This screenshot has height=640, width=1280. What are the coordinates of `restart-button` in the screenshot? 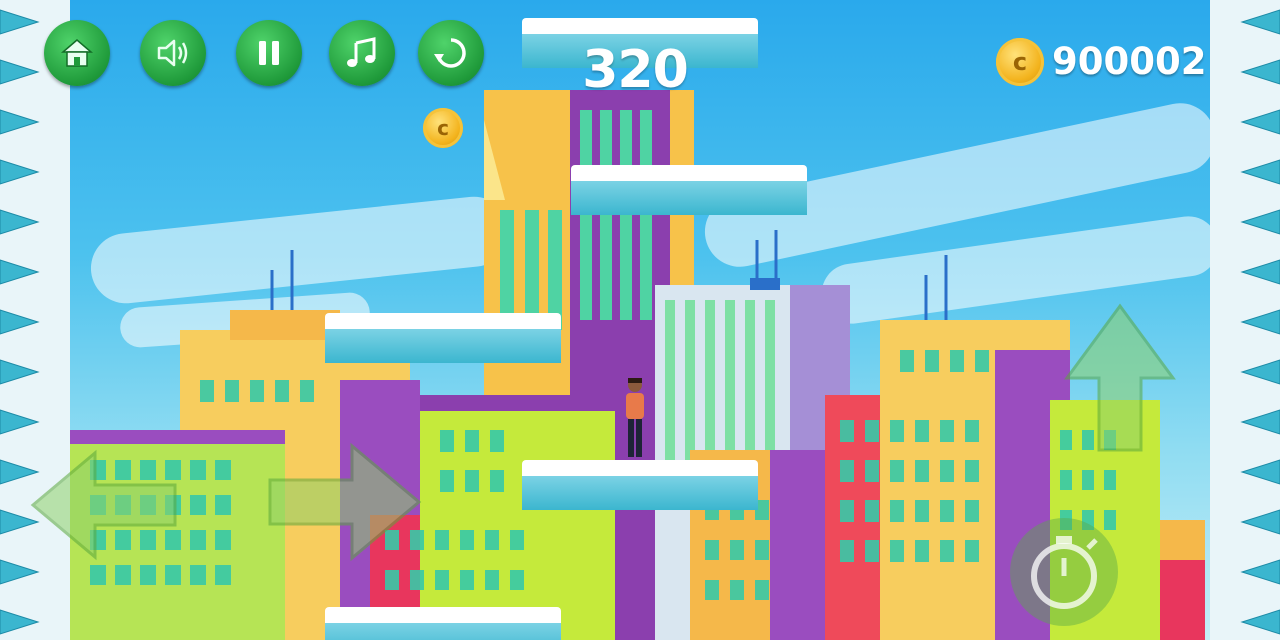 It's located at (451, 53).